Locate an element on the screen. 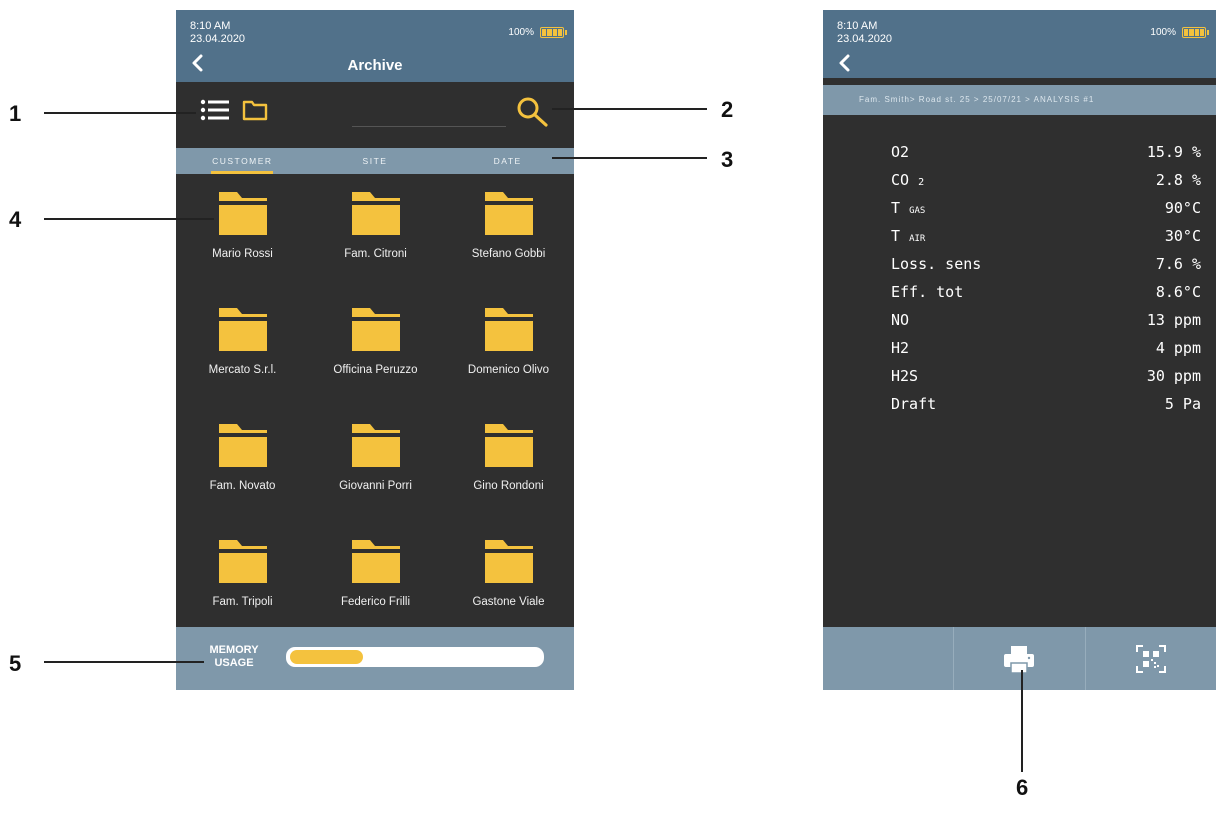 The height and width of the screenshot is (821, 1216). status-bar: 8:10 AM 23.04.2020 100% is located at coordinates (1019, 44).